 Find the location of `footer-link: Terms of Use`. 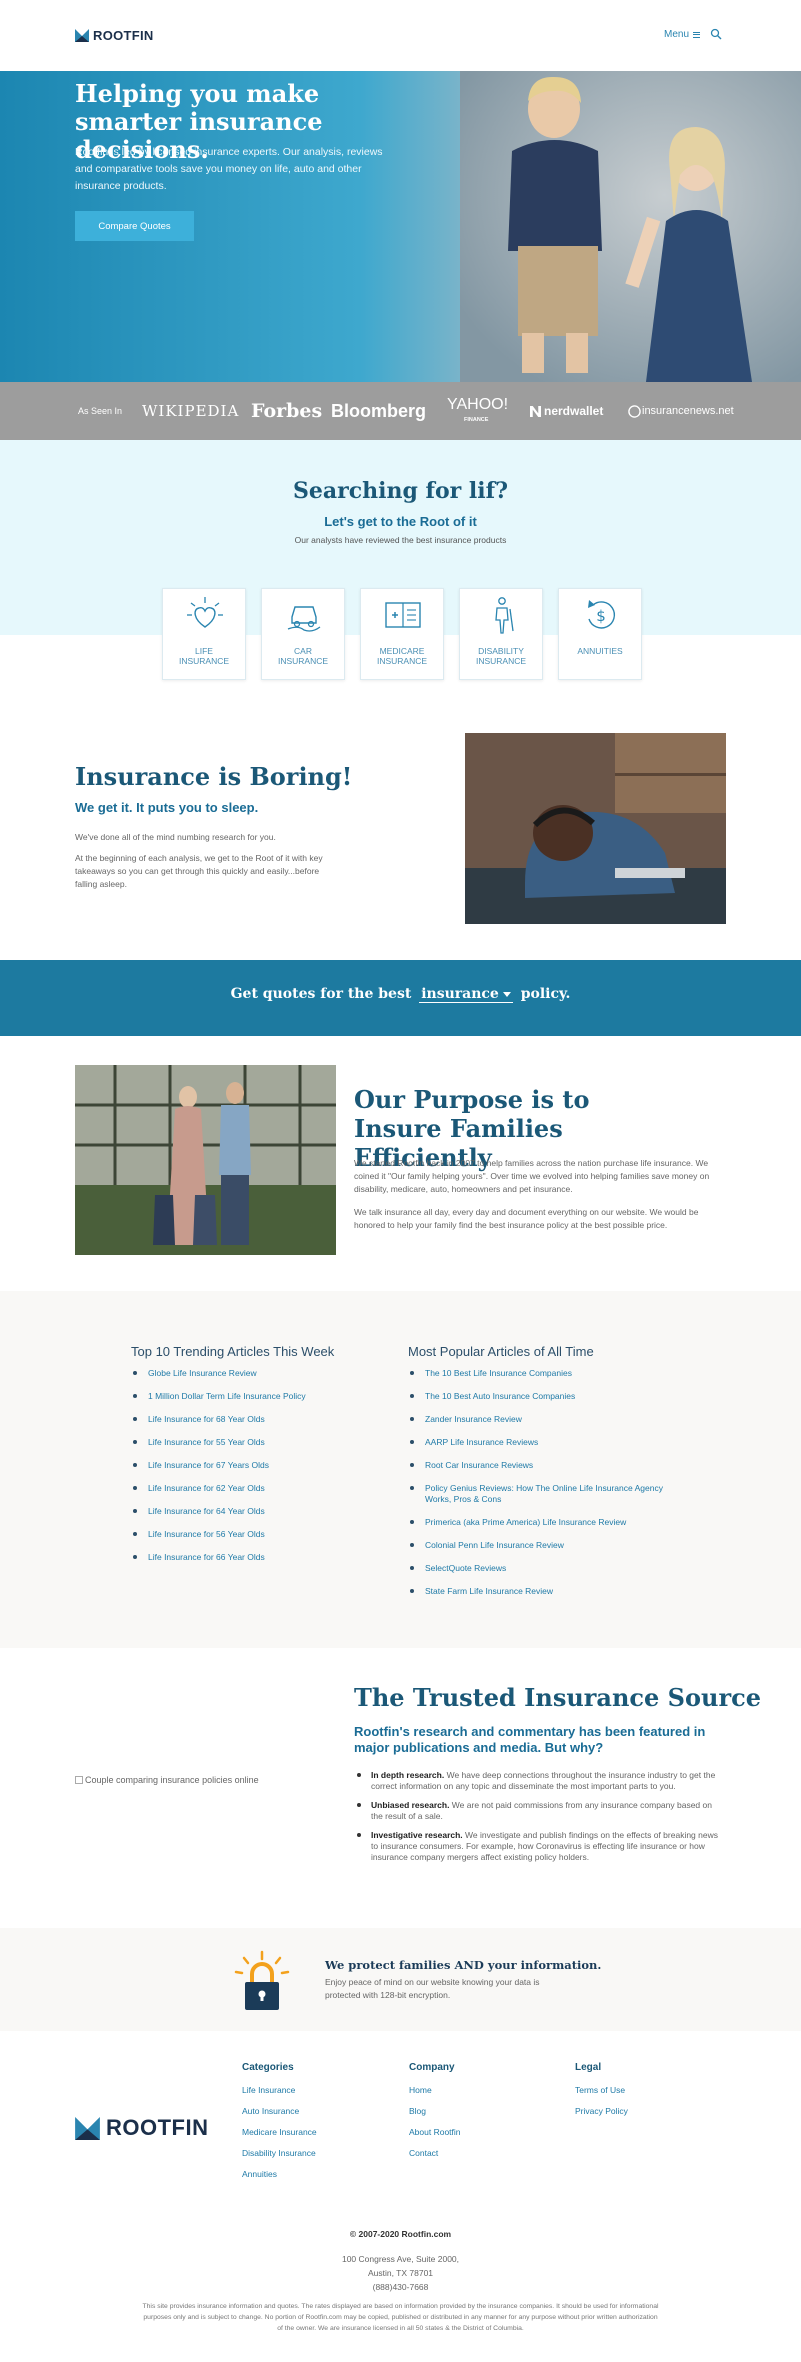

footer-link: Terms of Use is located at coordinates (601, 2090).